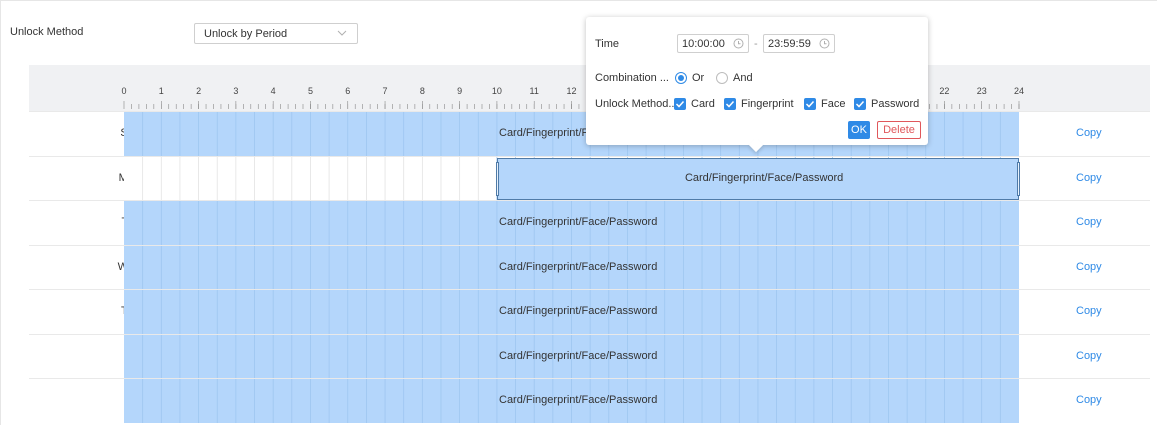  What do you see at coordinates (703, 44) in the screenshot?
I see `start-time-value: 10:00:00` at bounding box center [703, 44].